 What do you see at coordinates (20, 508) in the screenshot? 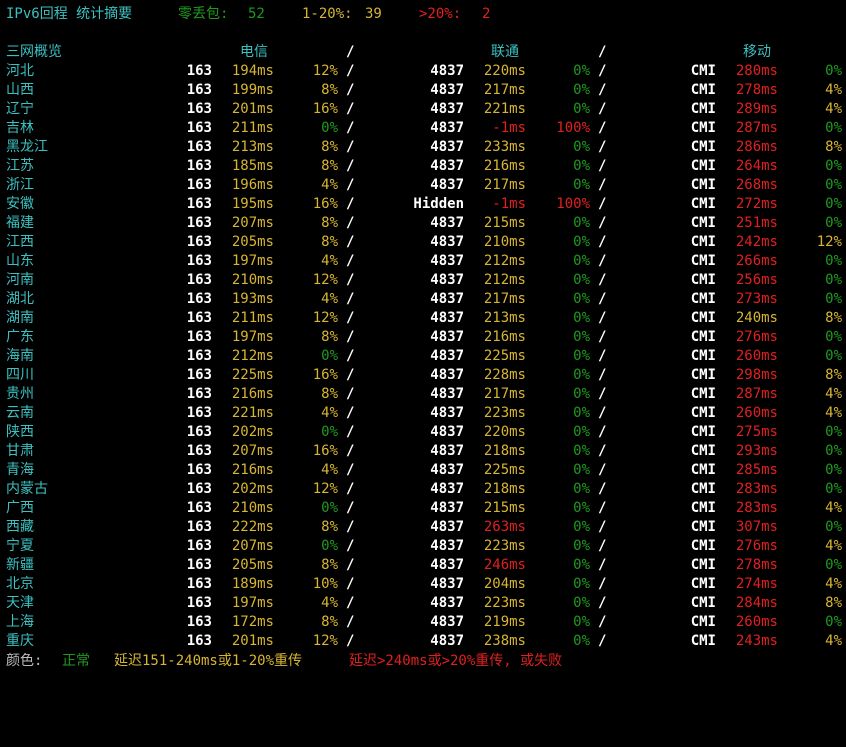
I see `row-region: 广西` at bounding box center [20, 508].